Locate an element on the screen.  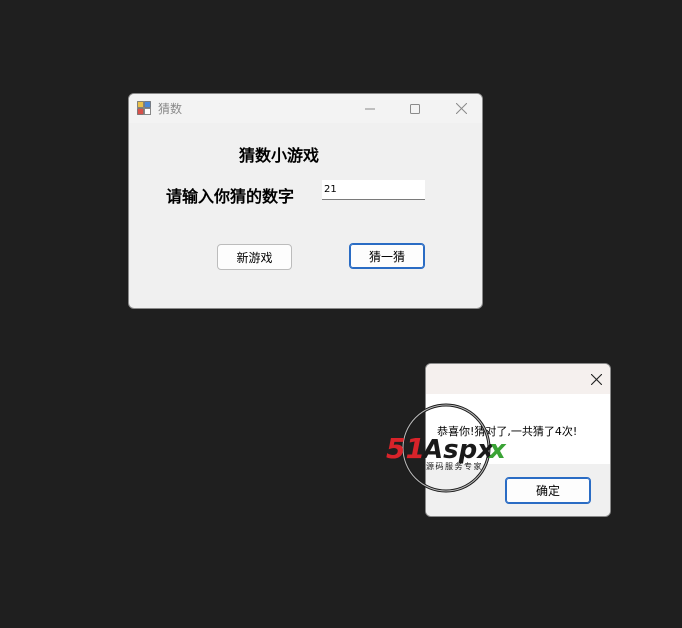
guess-button: 猜一猜 is located at coordinates (387, 256).